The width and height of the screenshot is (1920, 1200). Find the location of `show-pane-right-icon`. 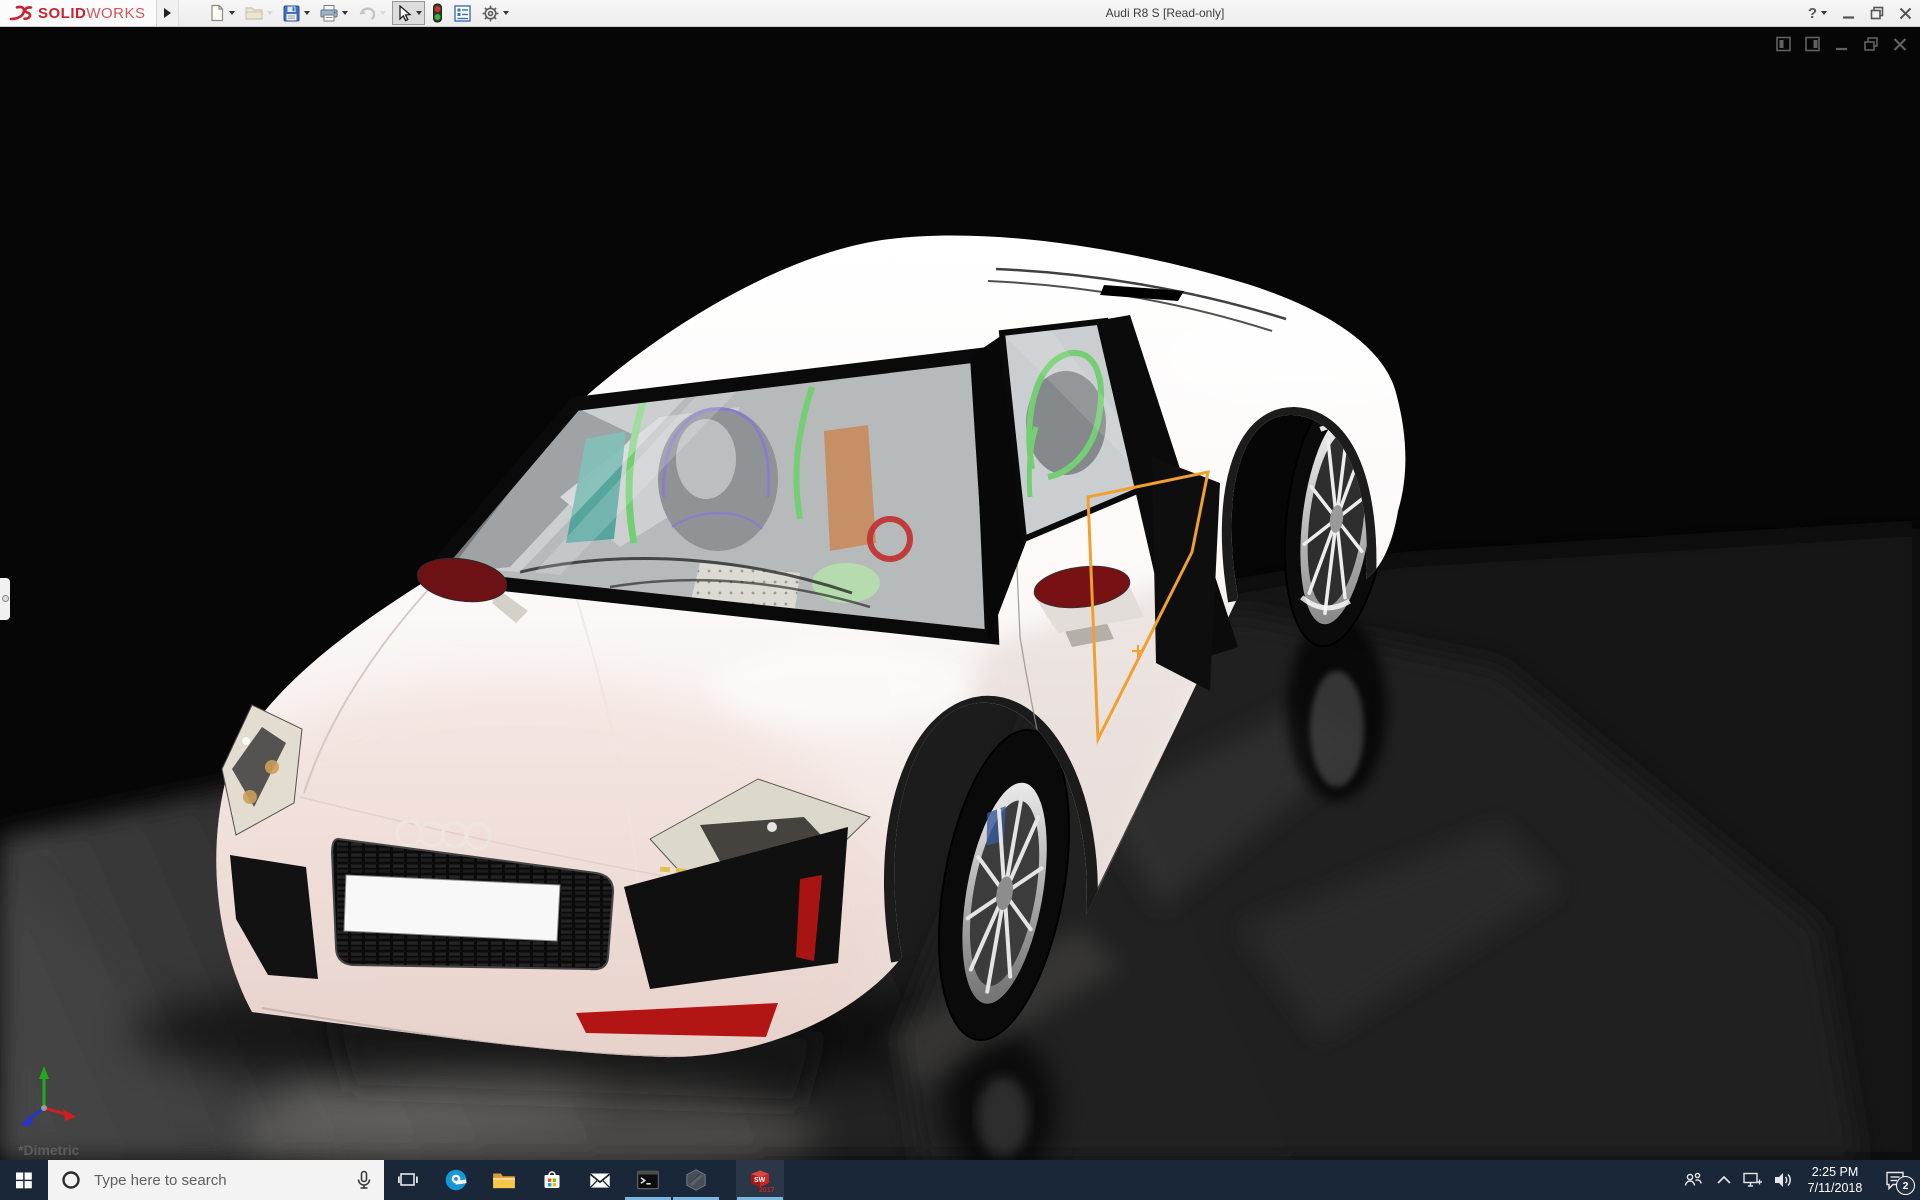

show-pane-right-icon is located at coordinates (1813, 44).